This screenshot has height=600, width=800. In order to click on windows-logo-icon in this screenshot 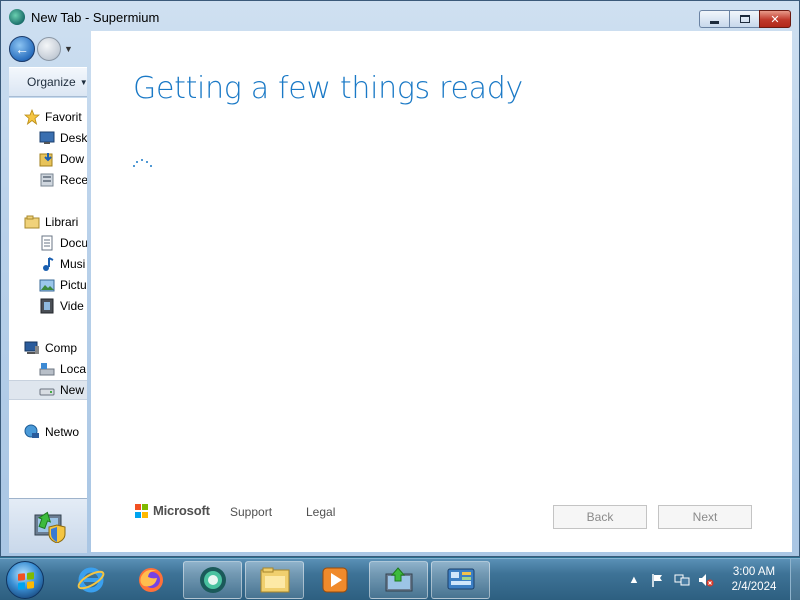, I will do `click(26, 581)`.